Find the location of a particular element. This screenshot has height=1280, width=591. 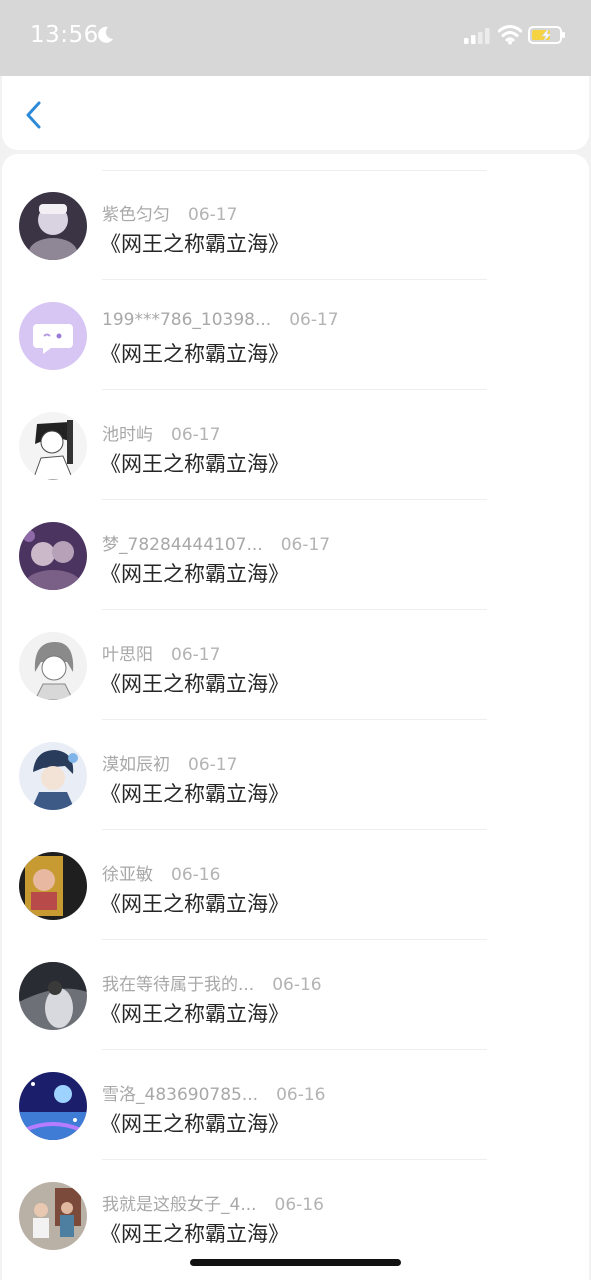

user-name: 199***786_10398... 06-17 is located at coordinates (220, 320).